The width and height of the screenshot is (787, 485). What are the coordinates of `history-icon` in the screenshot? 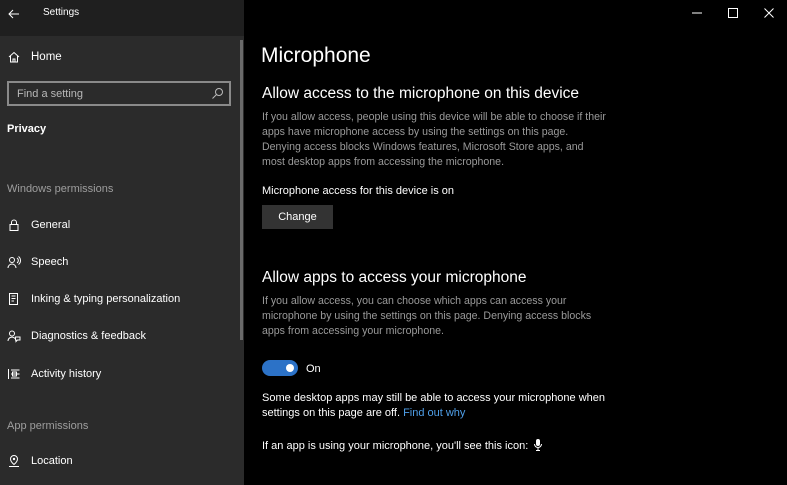 It's located at (14, 374).